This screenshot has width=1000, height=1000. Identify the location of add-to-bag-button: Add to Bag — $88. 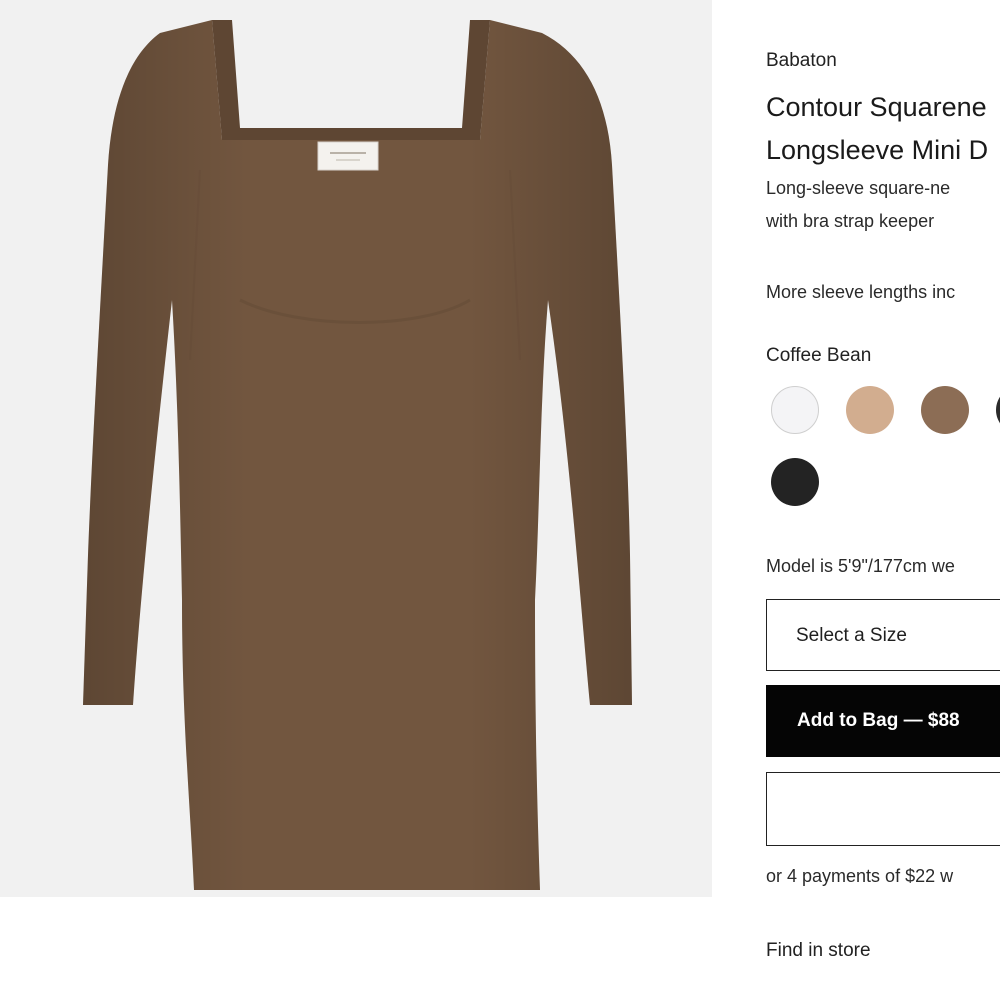
(883, 721).